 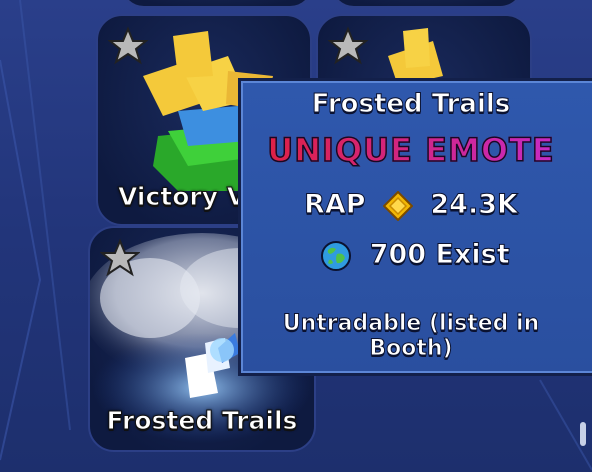 I want to click on rap-value: 24.3K, so click(x=474, y=205).